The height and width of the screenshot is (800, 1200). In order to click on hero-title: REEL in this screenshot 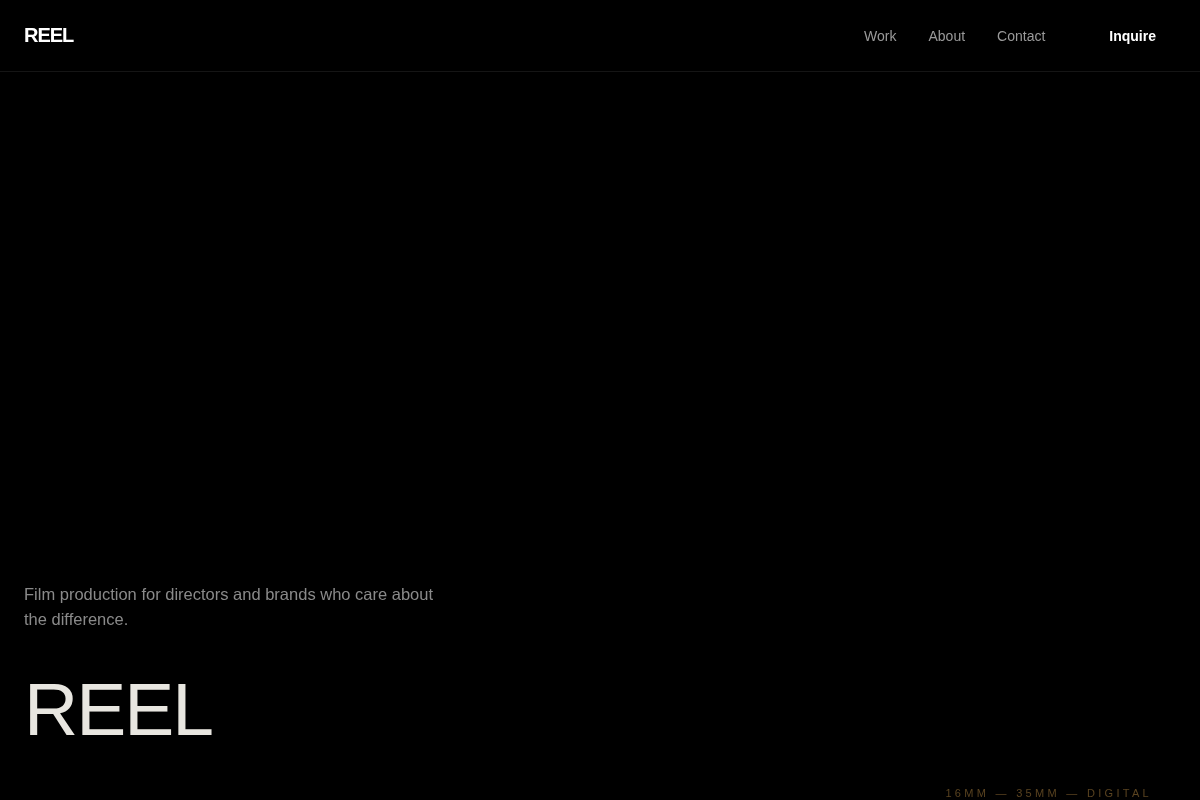, I will do `click(118, 709)`.